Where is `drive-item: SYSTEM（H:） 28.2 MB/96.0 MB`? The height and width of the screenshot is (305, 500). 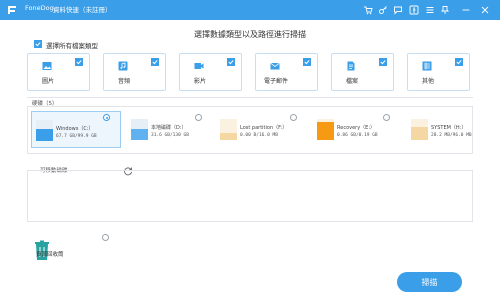
drive-item: SYSTEM（H:） 28.2 MB/96.0 MB is located at coordinates (439, 129).